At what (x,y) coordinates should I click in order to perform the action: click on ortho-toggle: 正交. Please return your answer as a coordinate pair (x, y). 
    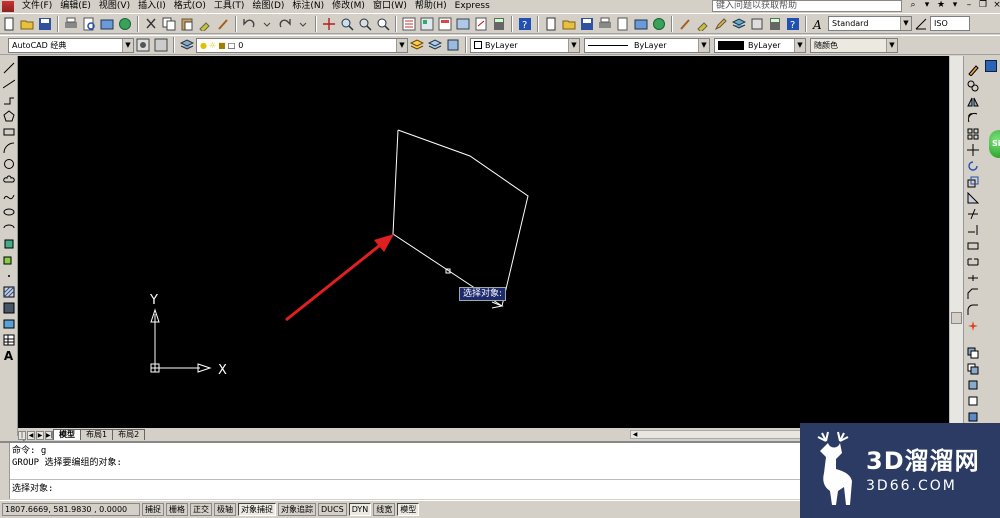
    Looking at the image, I should click on (201, 509).